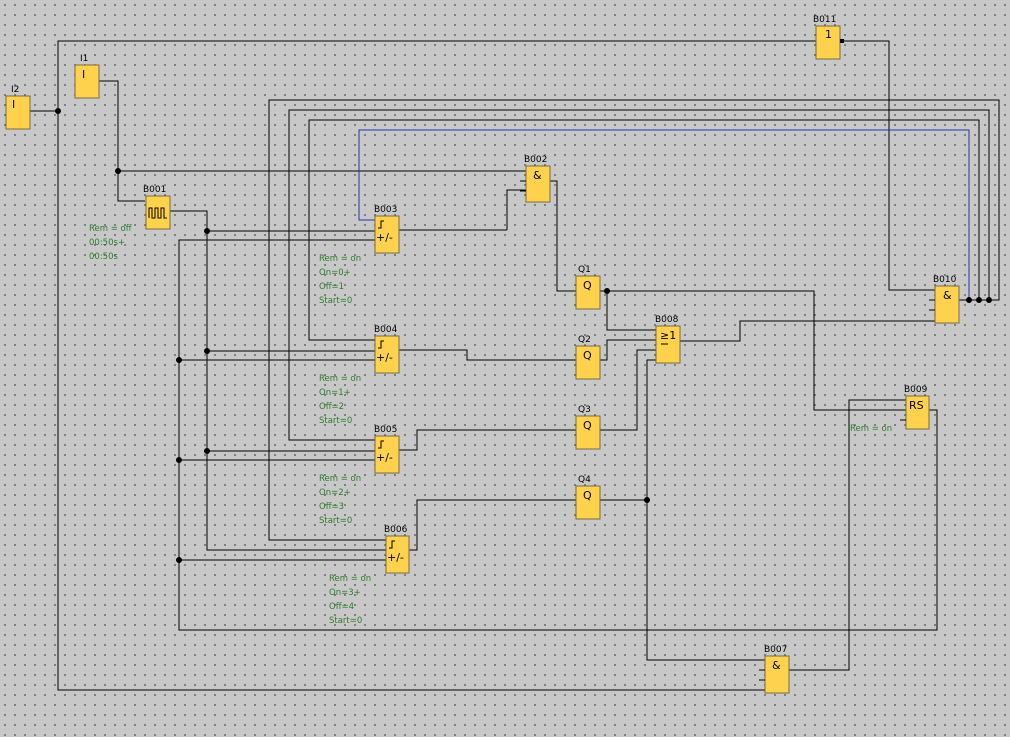  I want to click on param-line: Off=1, so click(331, 287).